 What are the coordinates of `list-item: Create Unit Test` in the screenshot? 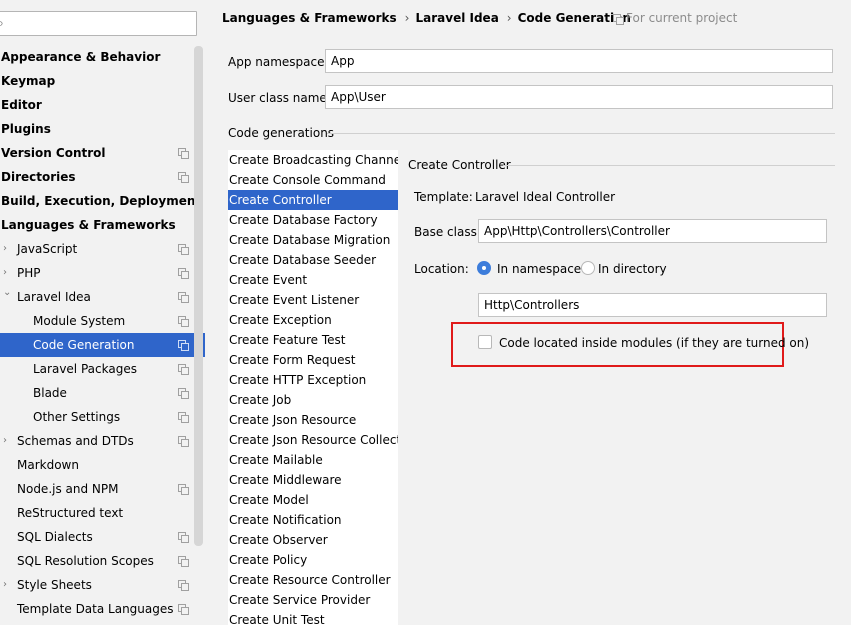 It's located at (313, 617).